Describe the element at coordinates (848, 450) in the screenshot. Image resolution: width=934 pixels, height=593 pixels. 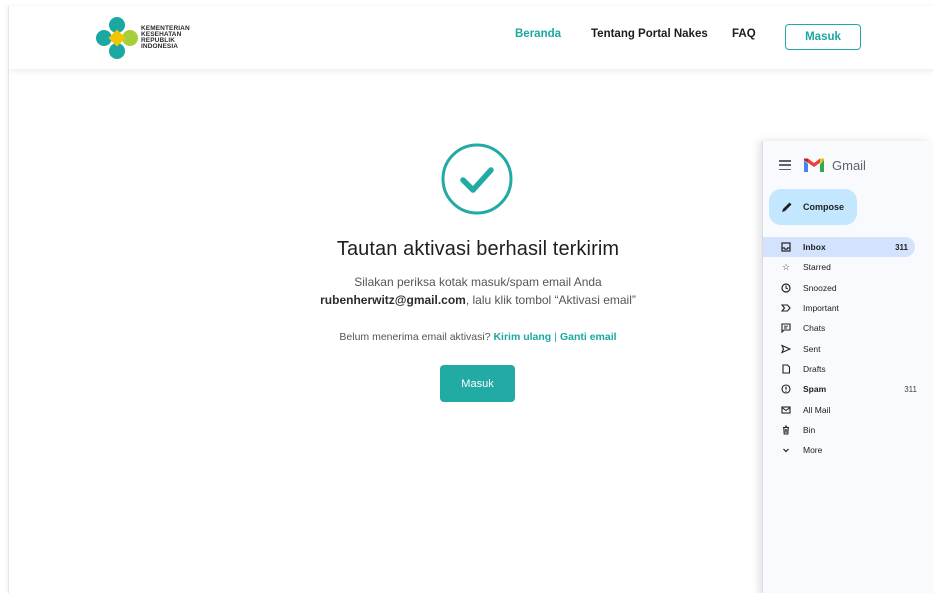
I see `gmail-item-more: More` at that location.